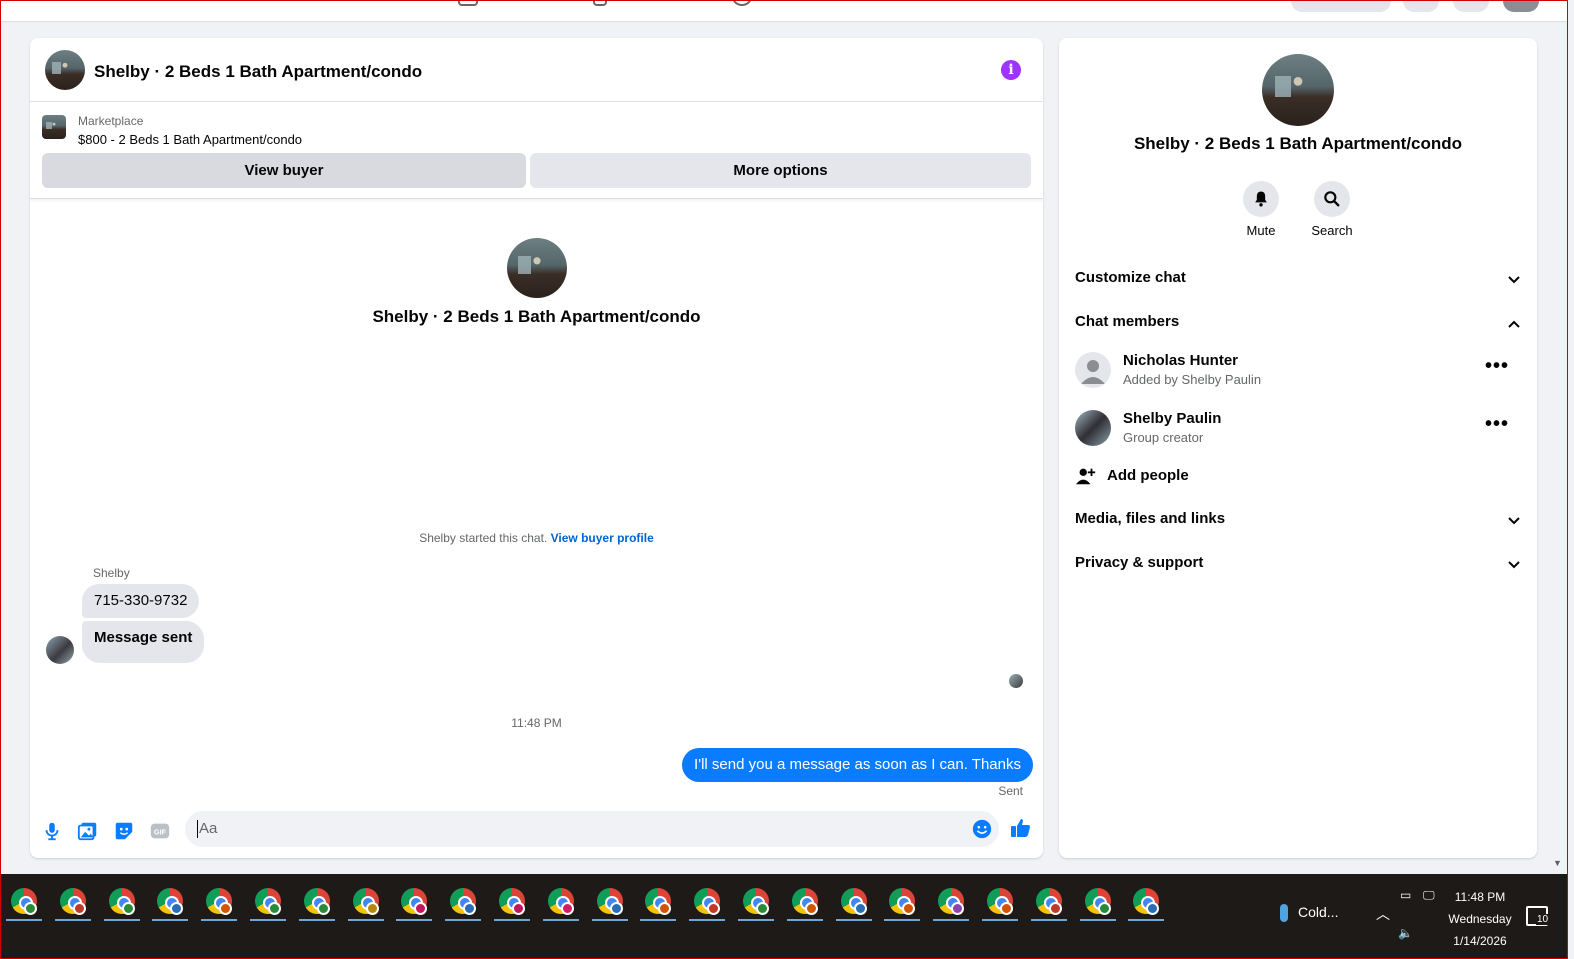 Image resolution: width=1574 pixels, height=959 pixels. I want to click on member-row: Shelby Paulin Group creator •••, so click(1298, 432).